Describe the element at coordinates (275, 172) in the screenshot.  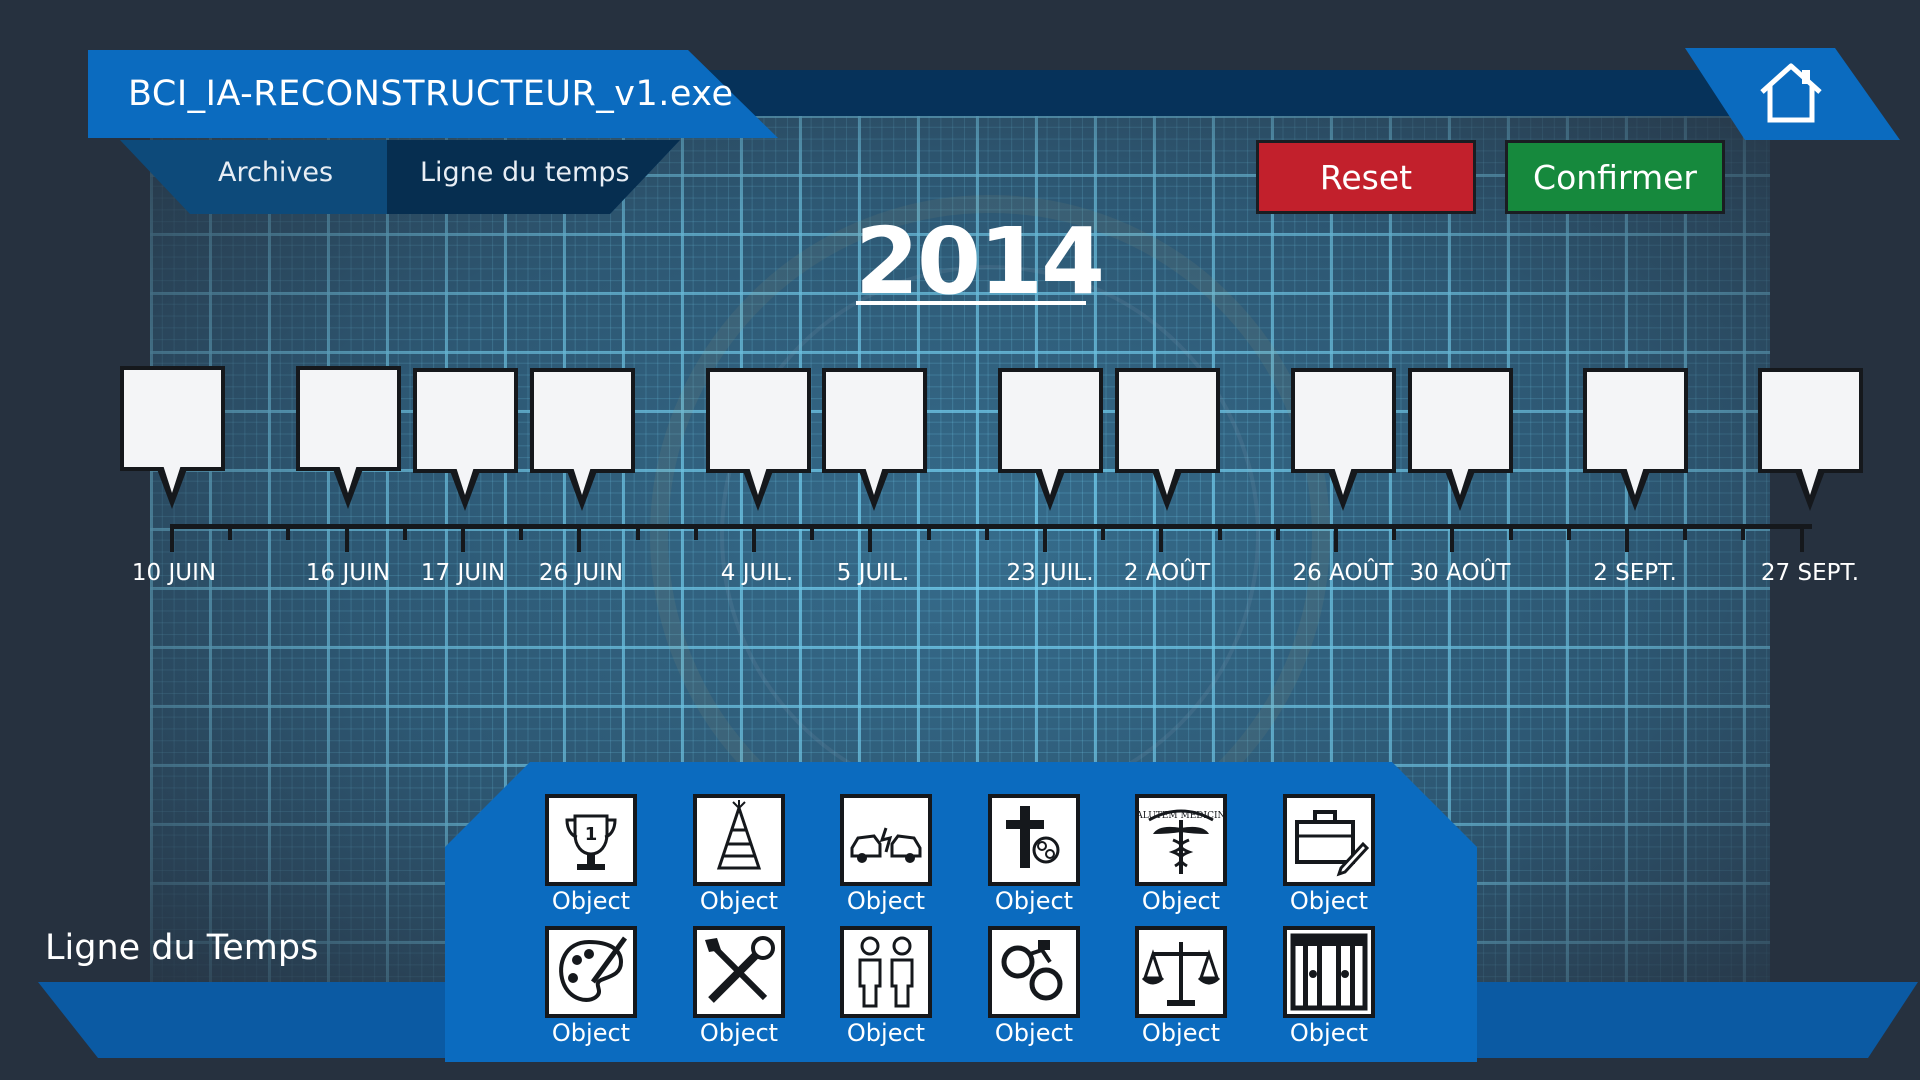
I see `tab-archives: Archives` at that location.